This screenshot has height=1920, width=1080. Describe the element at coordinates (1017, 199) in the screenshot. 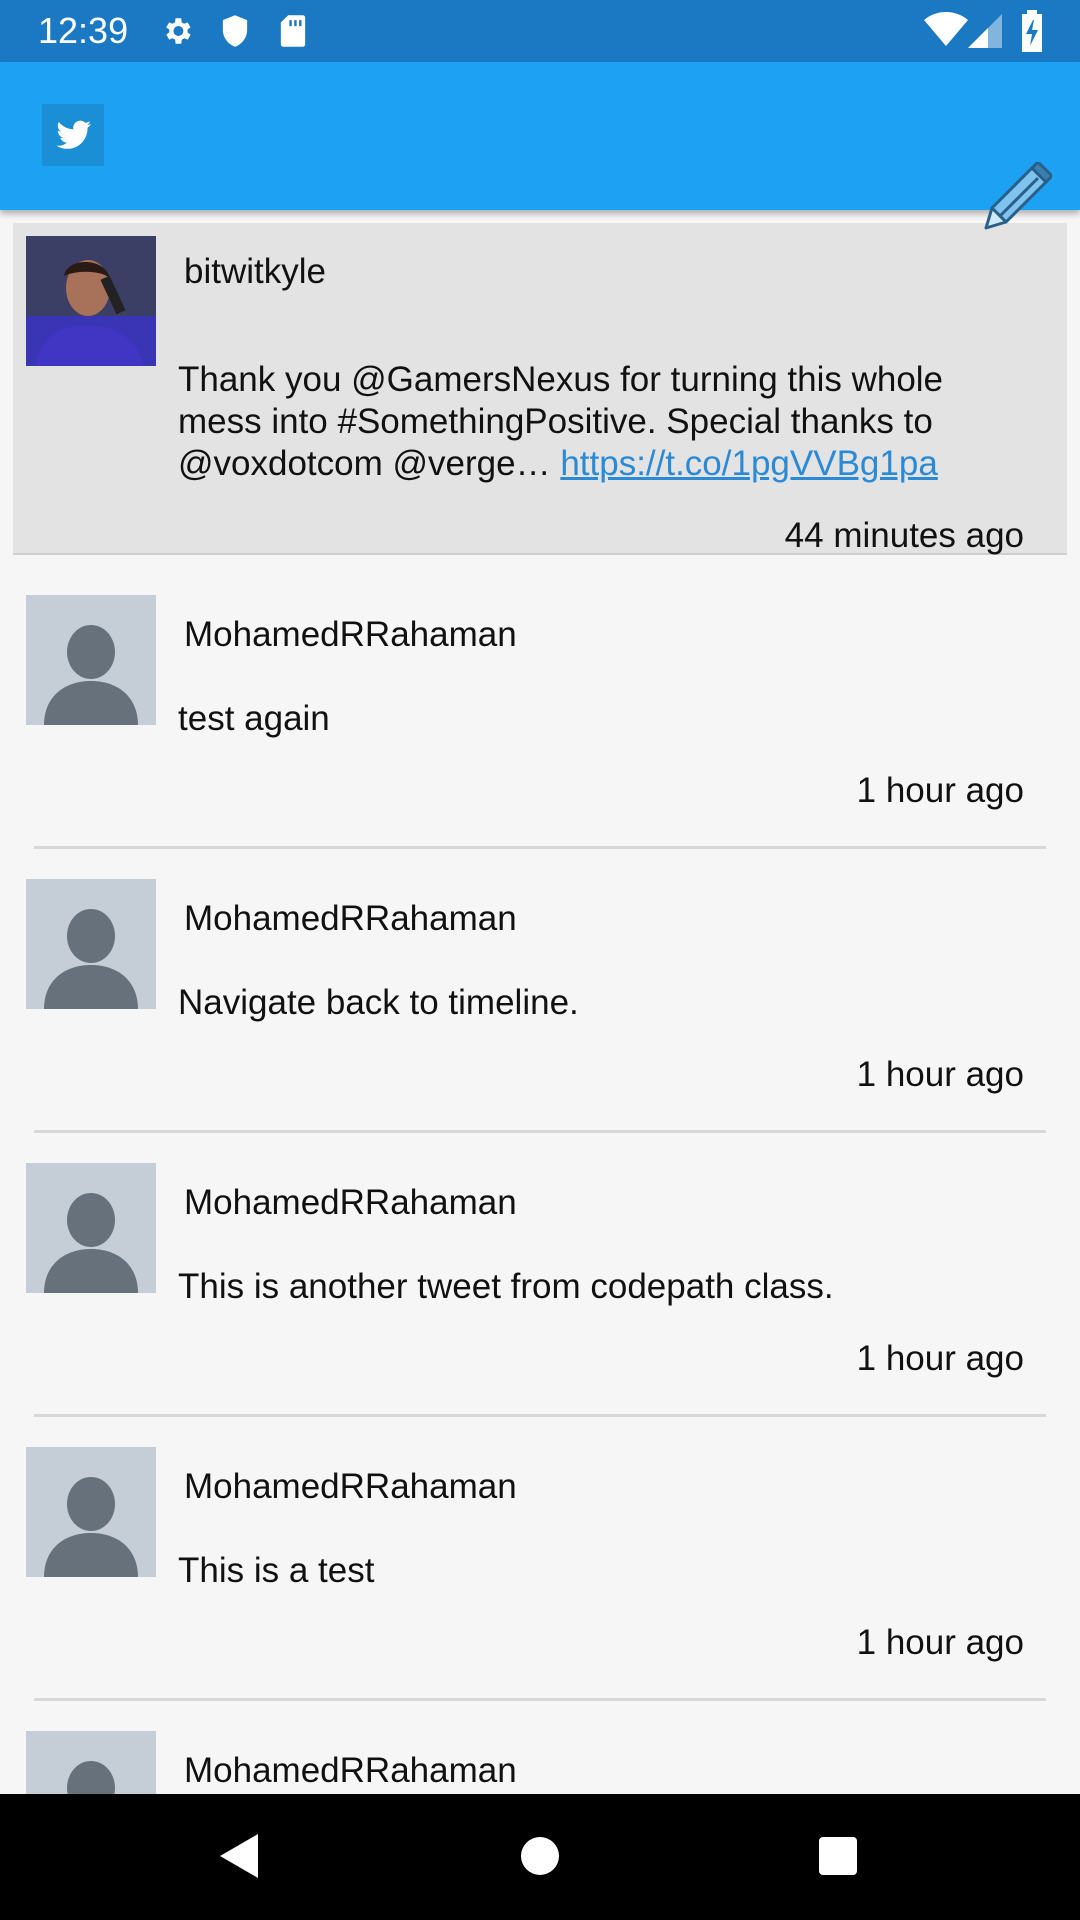

I see `pencil-icon` at that location.